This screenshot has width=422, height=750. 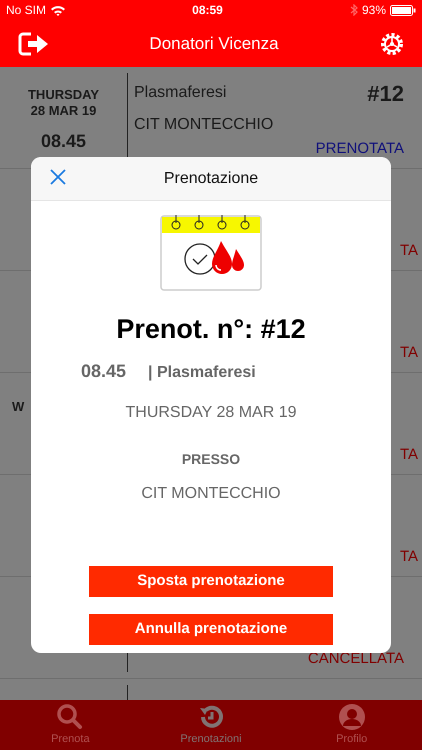 What do you see at coordinates (211, 629) in the screenshot?
I see `action-button: Annulla prenotazione` at bounding box center [211, 629].